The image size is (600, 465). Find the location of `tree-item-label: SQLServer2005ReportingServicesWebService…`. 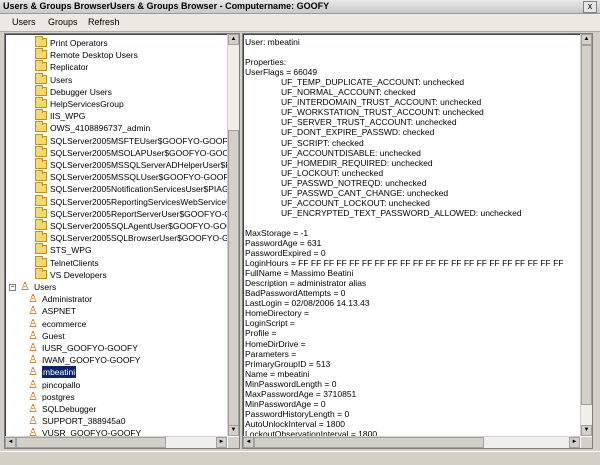

tree-item-label: SQLServer2005ReportingServicesWebService… is located at coordinates (141, 201).